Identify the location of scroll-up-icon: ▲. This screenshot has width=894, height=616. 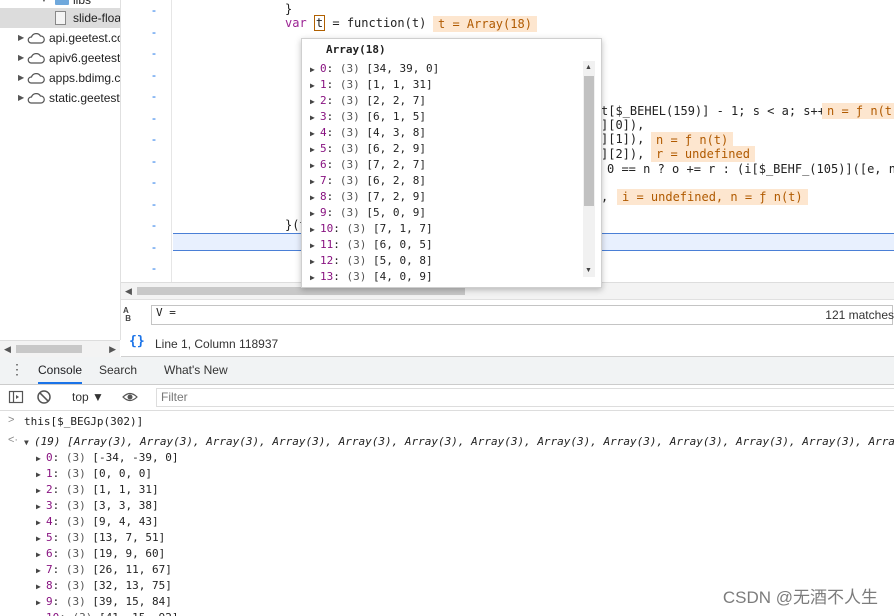
(588, 67).